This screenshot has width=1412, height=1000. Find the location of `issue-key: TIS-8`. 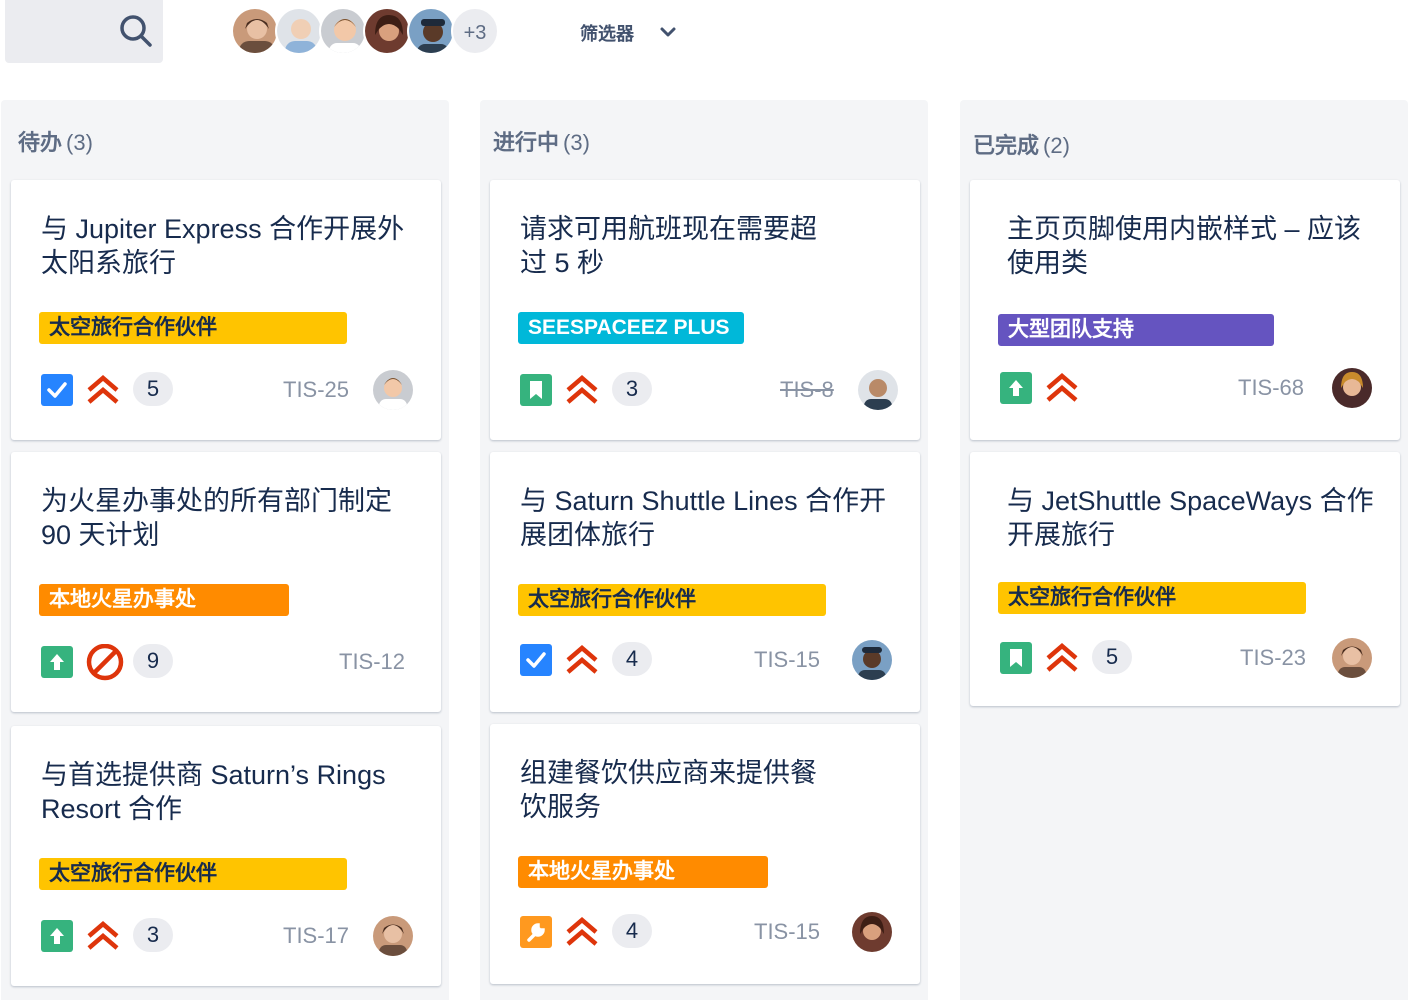

issue-key: TIS-8 is located at coordinates (807, 390).